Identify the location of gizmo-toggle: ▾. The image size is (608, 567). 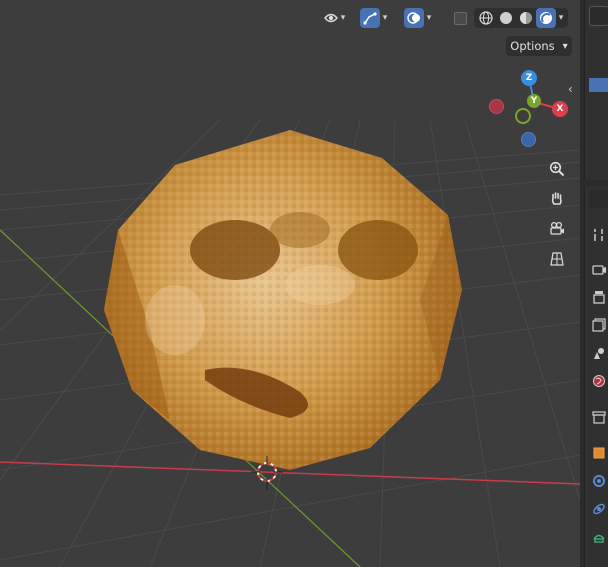
(375, 18).